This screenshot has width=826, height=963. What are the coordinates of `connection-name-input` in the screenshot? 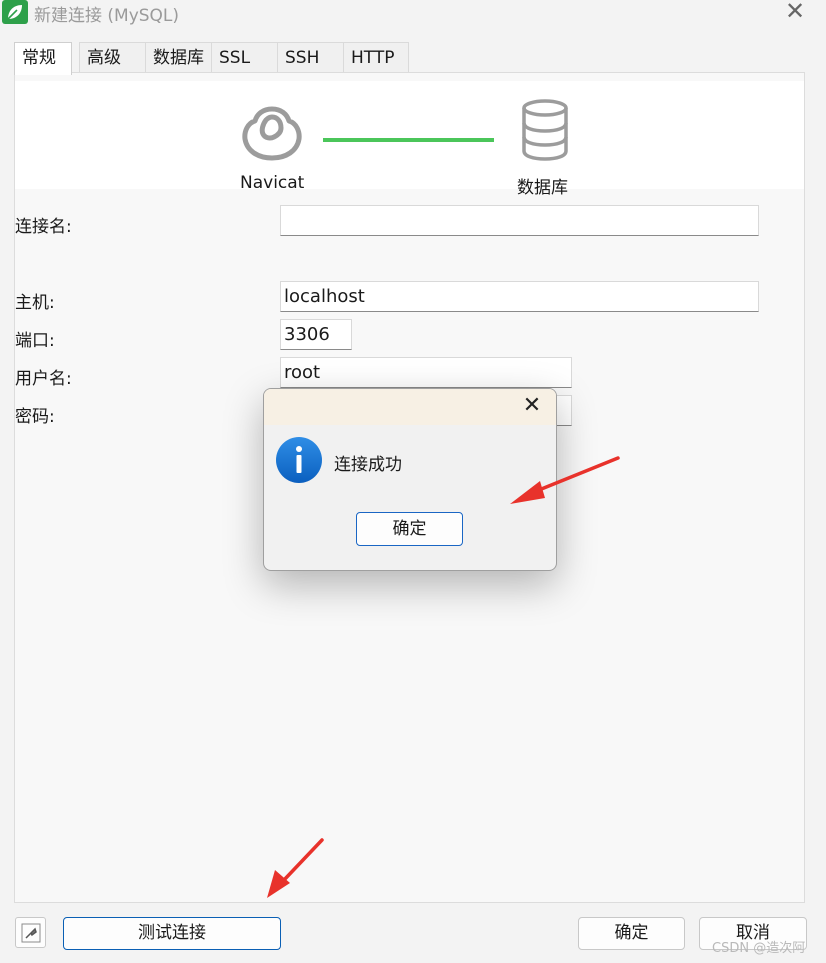 It's located at (519, 220).